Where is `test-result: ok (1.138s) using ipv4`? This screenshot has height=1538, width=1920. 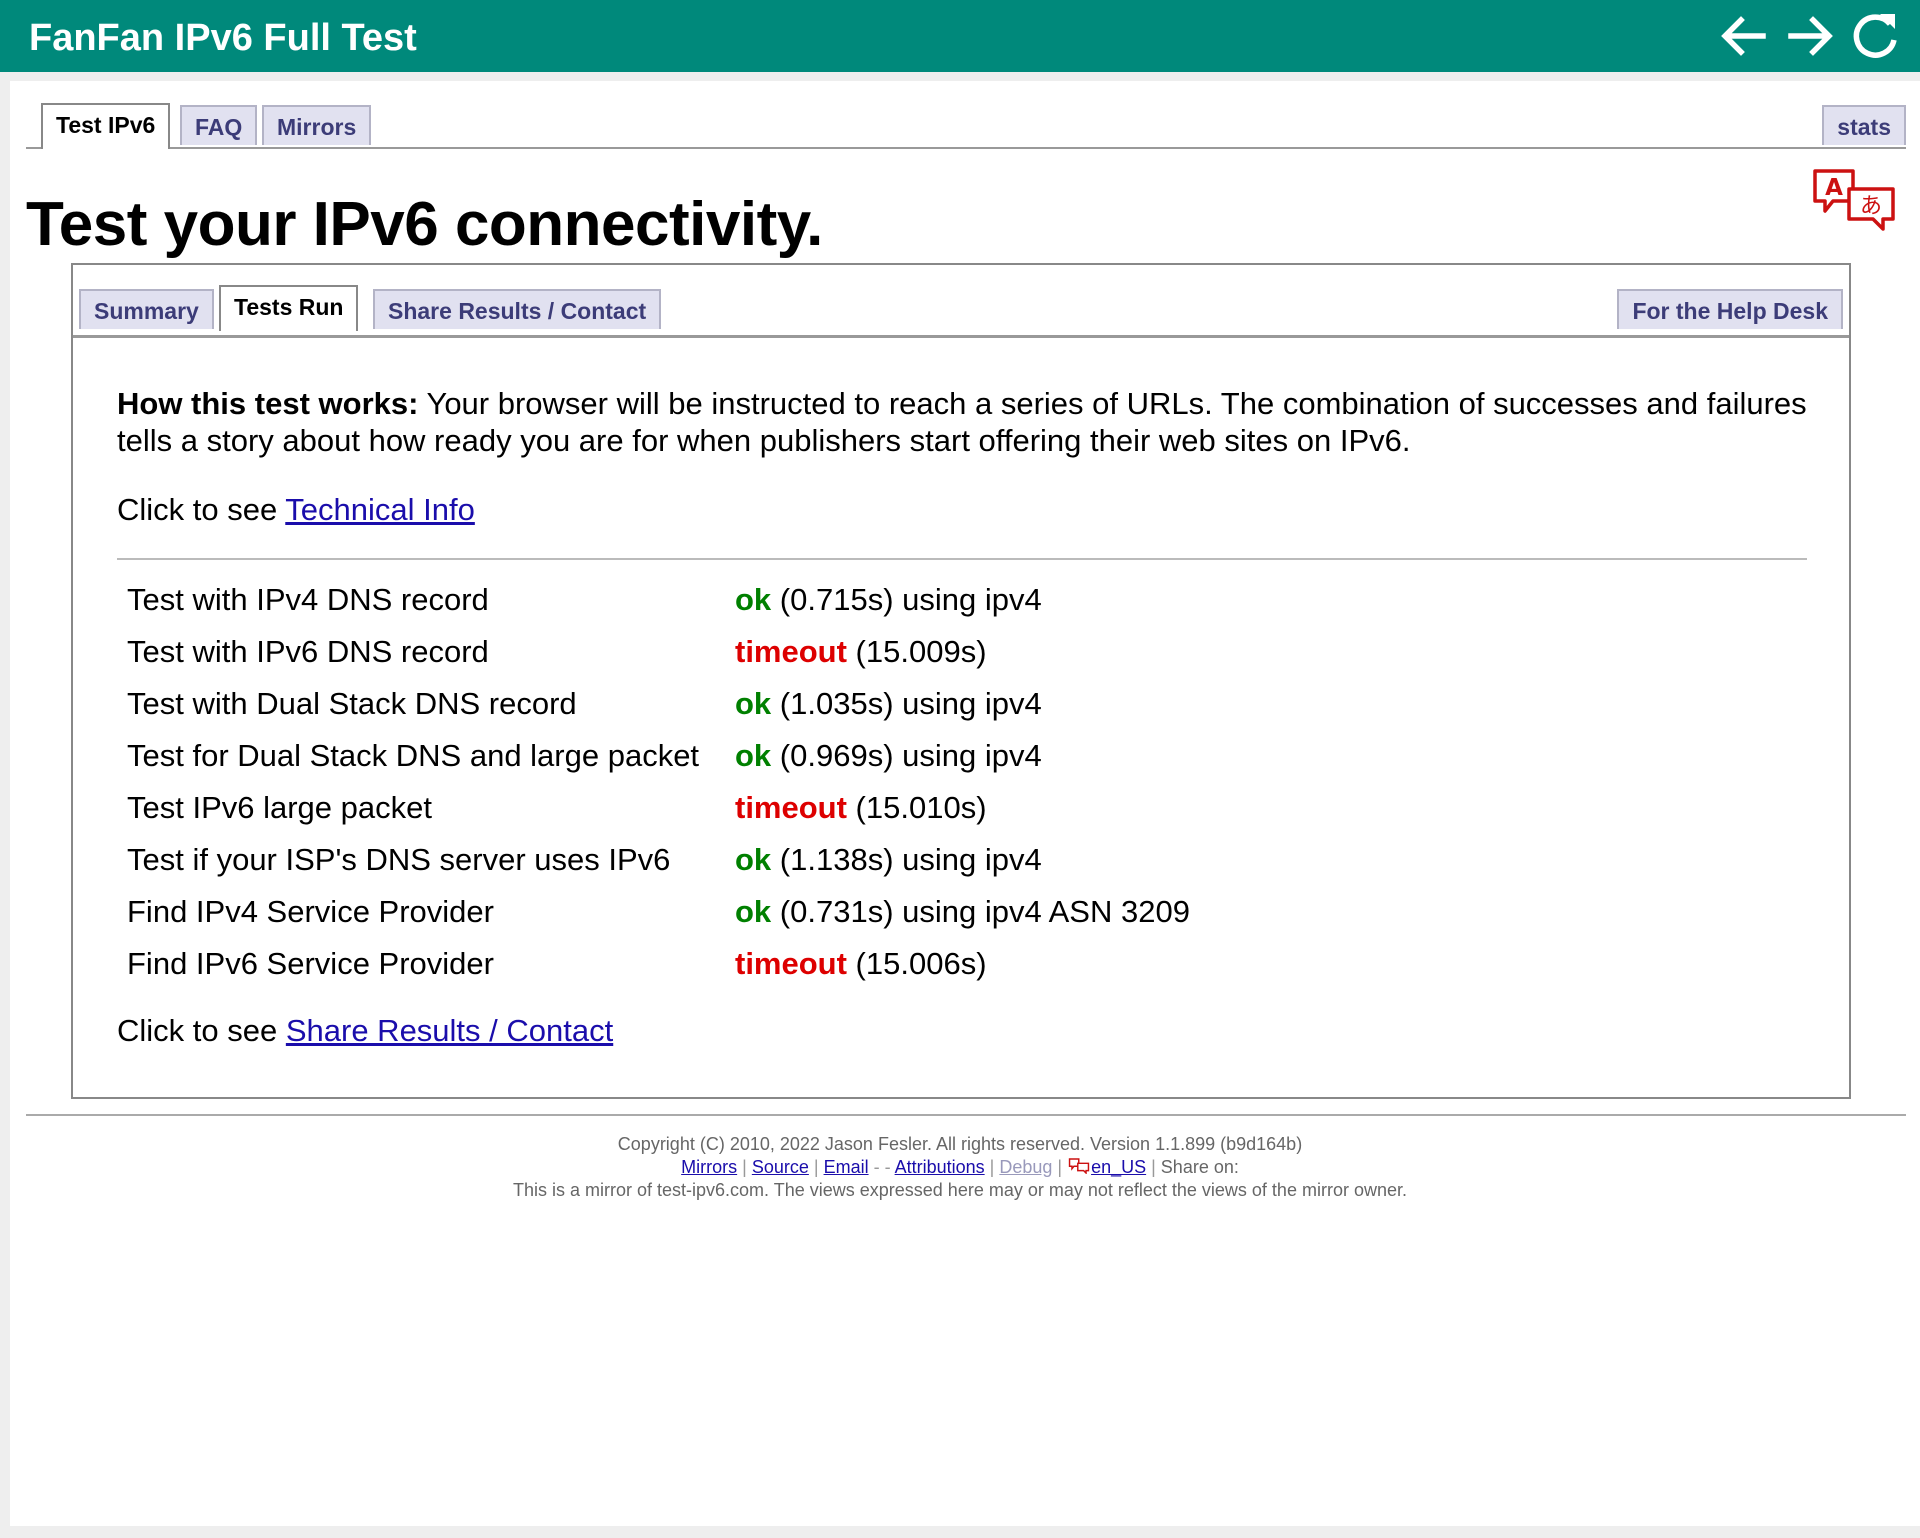 test-result: ok (1.138s) using ipv4 is located at coordinates (957, 860).